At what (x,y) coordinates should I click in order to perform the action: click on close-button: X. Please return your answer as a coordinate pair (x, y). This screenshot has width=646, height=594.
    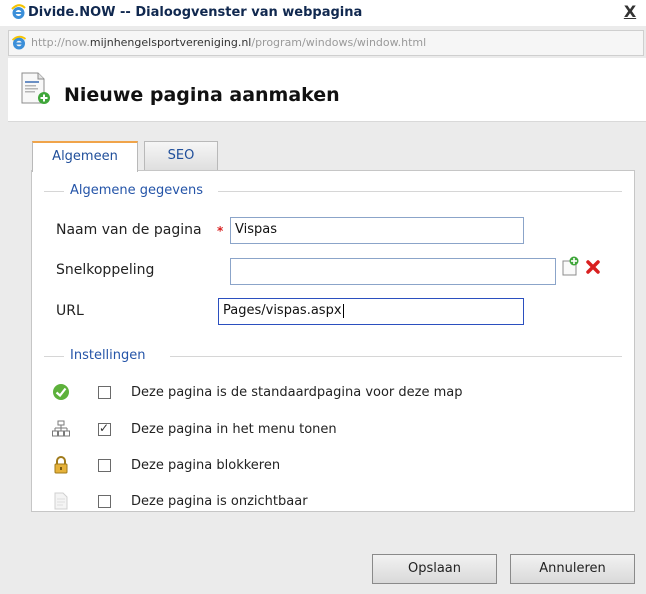
    Looking at the image, I should click on (630, 12).